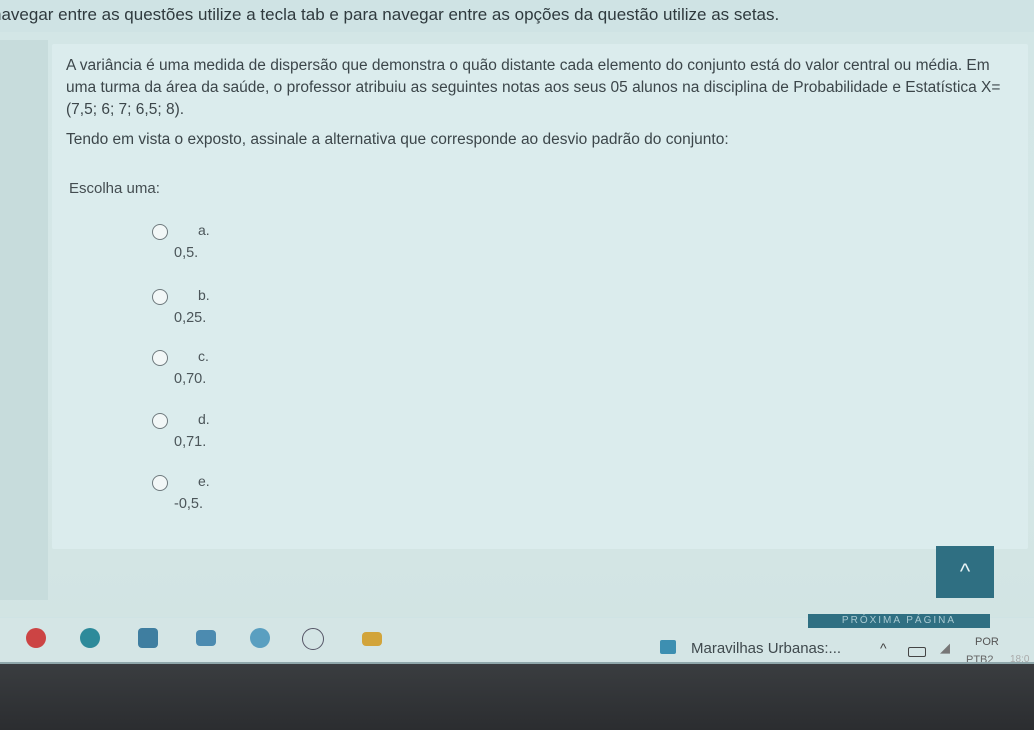 This screenshot has height=730, width=1034. I want to click on option-letter: d., so click(204, 419).